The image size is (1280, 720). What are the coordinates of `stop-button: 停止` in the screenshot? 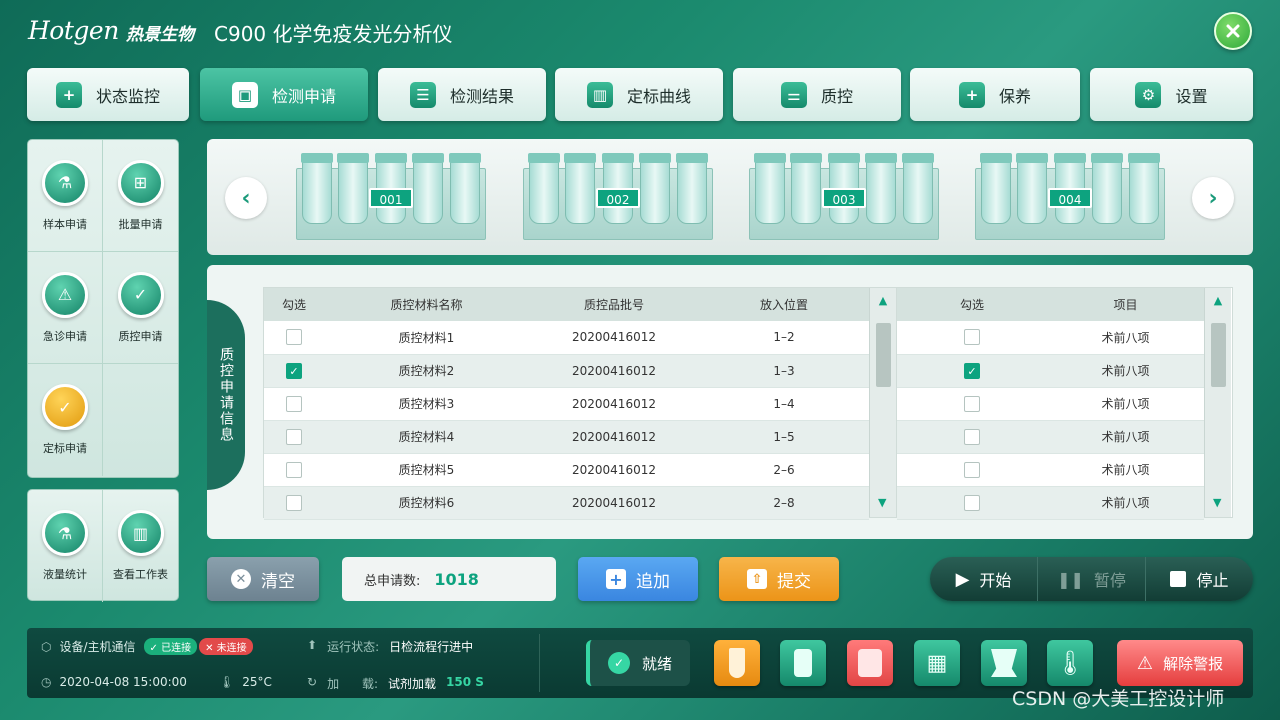 It's located at (1199, 579).